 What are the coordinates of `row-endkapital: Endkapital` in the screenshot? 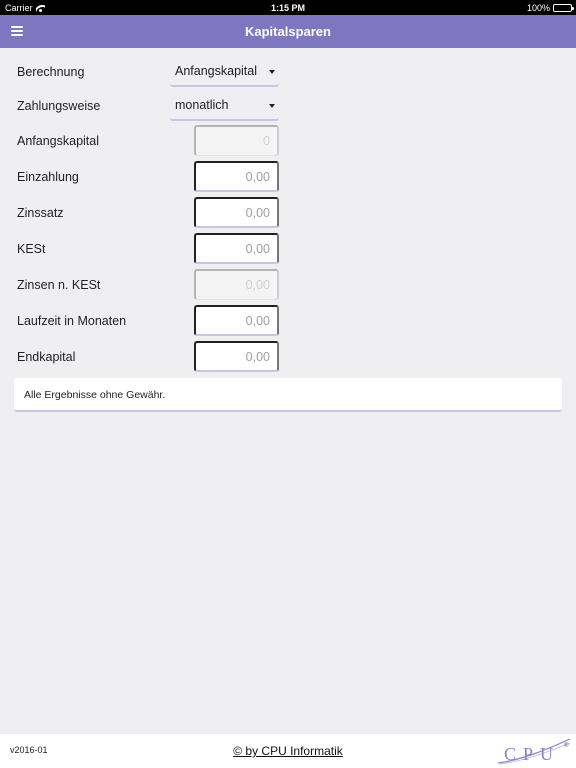 It's located at (288, 357).